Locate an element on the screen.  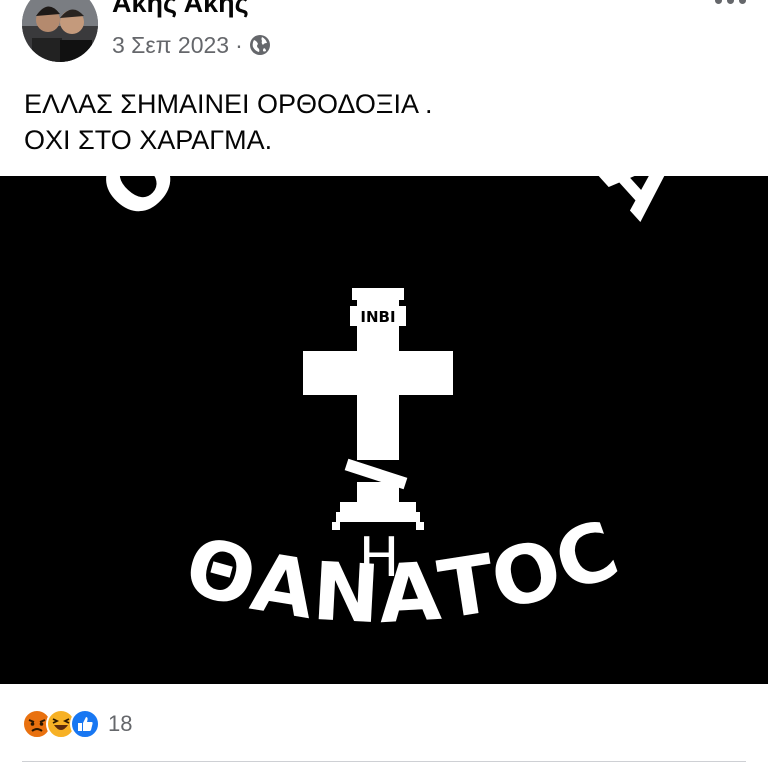
reaction-count: 18 is located at coordinates (120, 724).